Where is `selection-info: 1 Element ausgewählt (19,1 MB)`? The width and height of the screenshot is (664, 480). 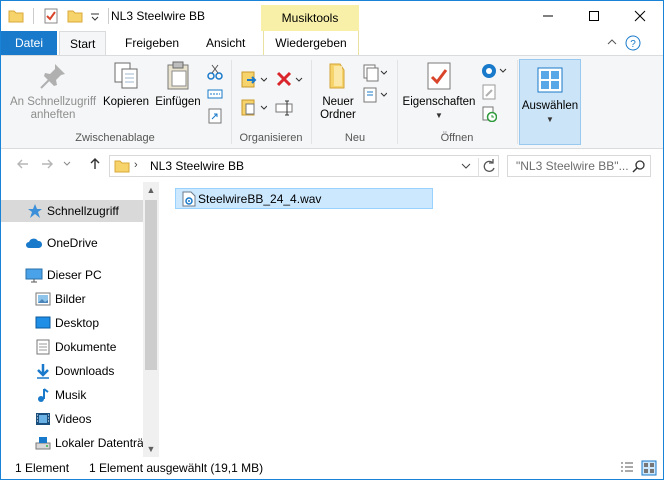 selection-info: 1 Element ausgewählt (19,1 MB) is located at coordinates (176, 468).